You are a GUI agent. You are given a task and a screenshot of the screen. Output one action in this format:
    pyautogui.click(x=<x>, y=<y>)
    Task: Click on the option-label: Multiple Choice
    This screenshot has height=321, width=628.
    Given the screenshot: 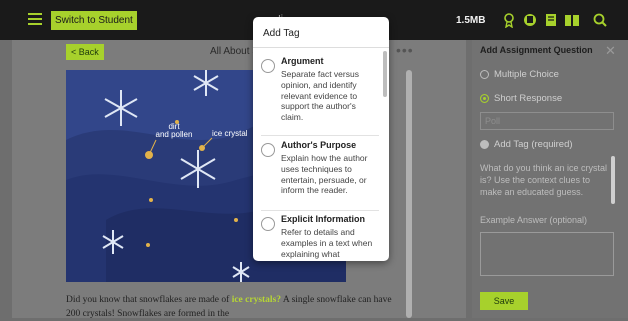 What is the action you would take?
    pyautogui.click(x=526, y=74)
    